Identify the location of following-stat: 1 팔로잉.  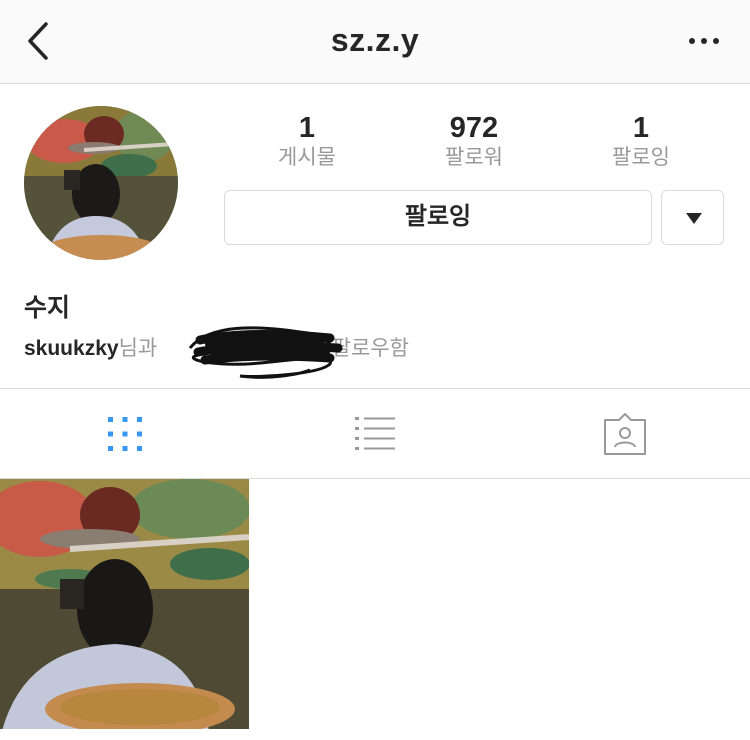
(641, 141).